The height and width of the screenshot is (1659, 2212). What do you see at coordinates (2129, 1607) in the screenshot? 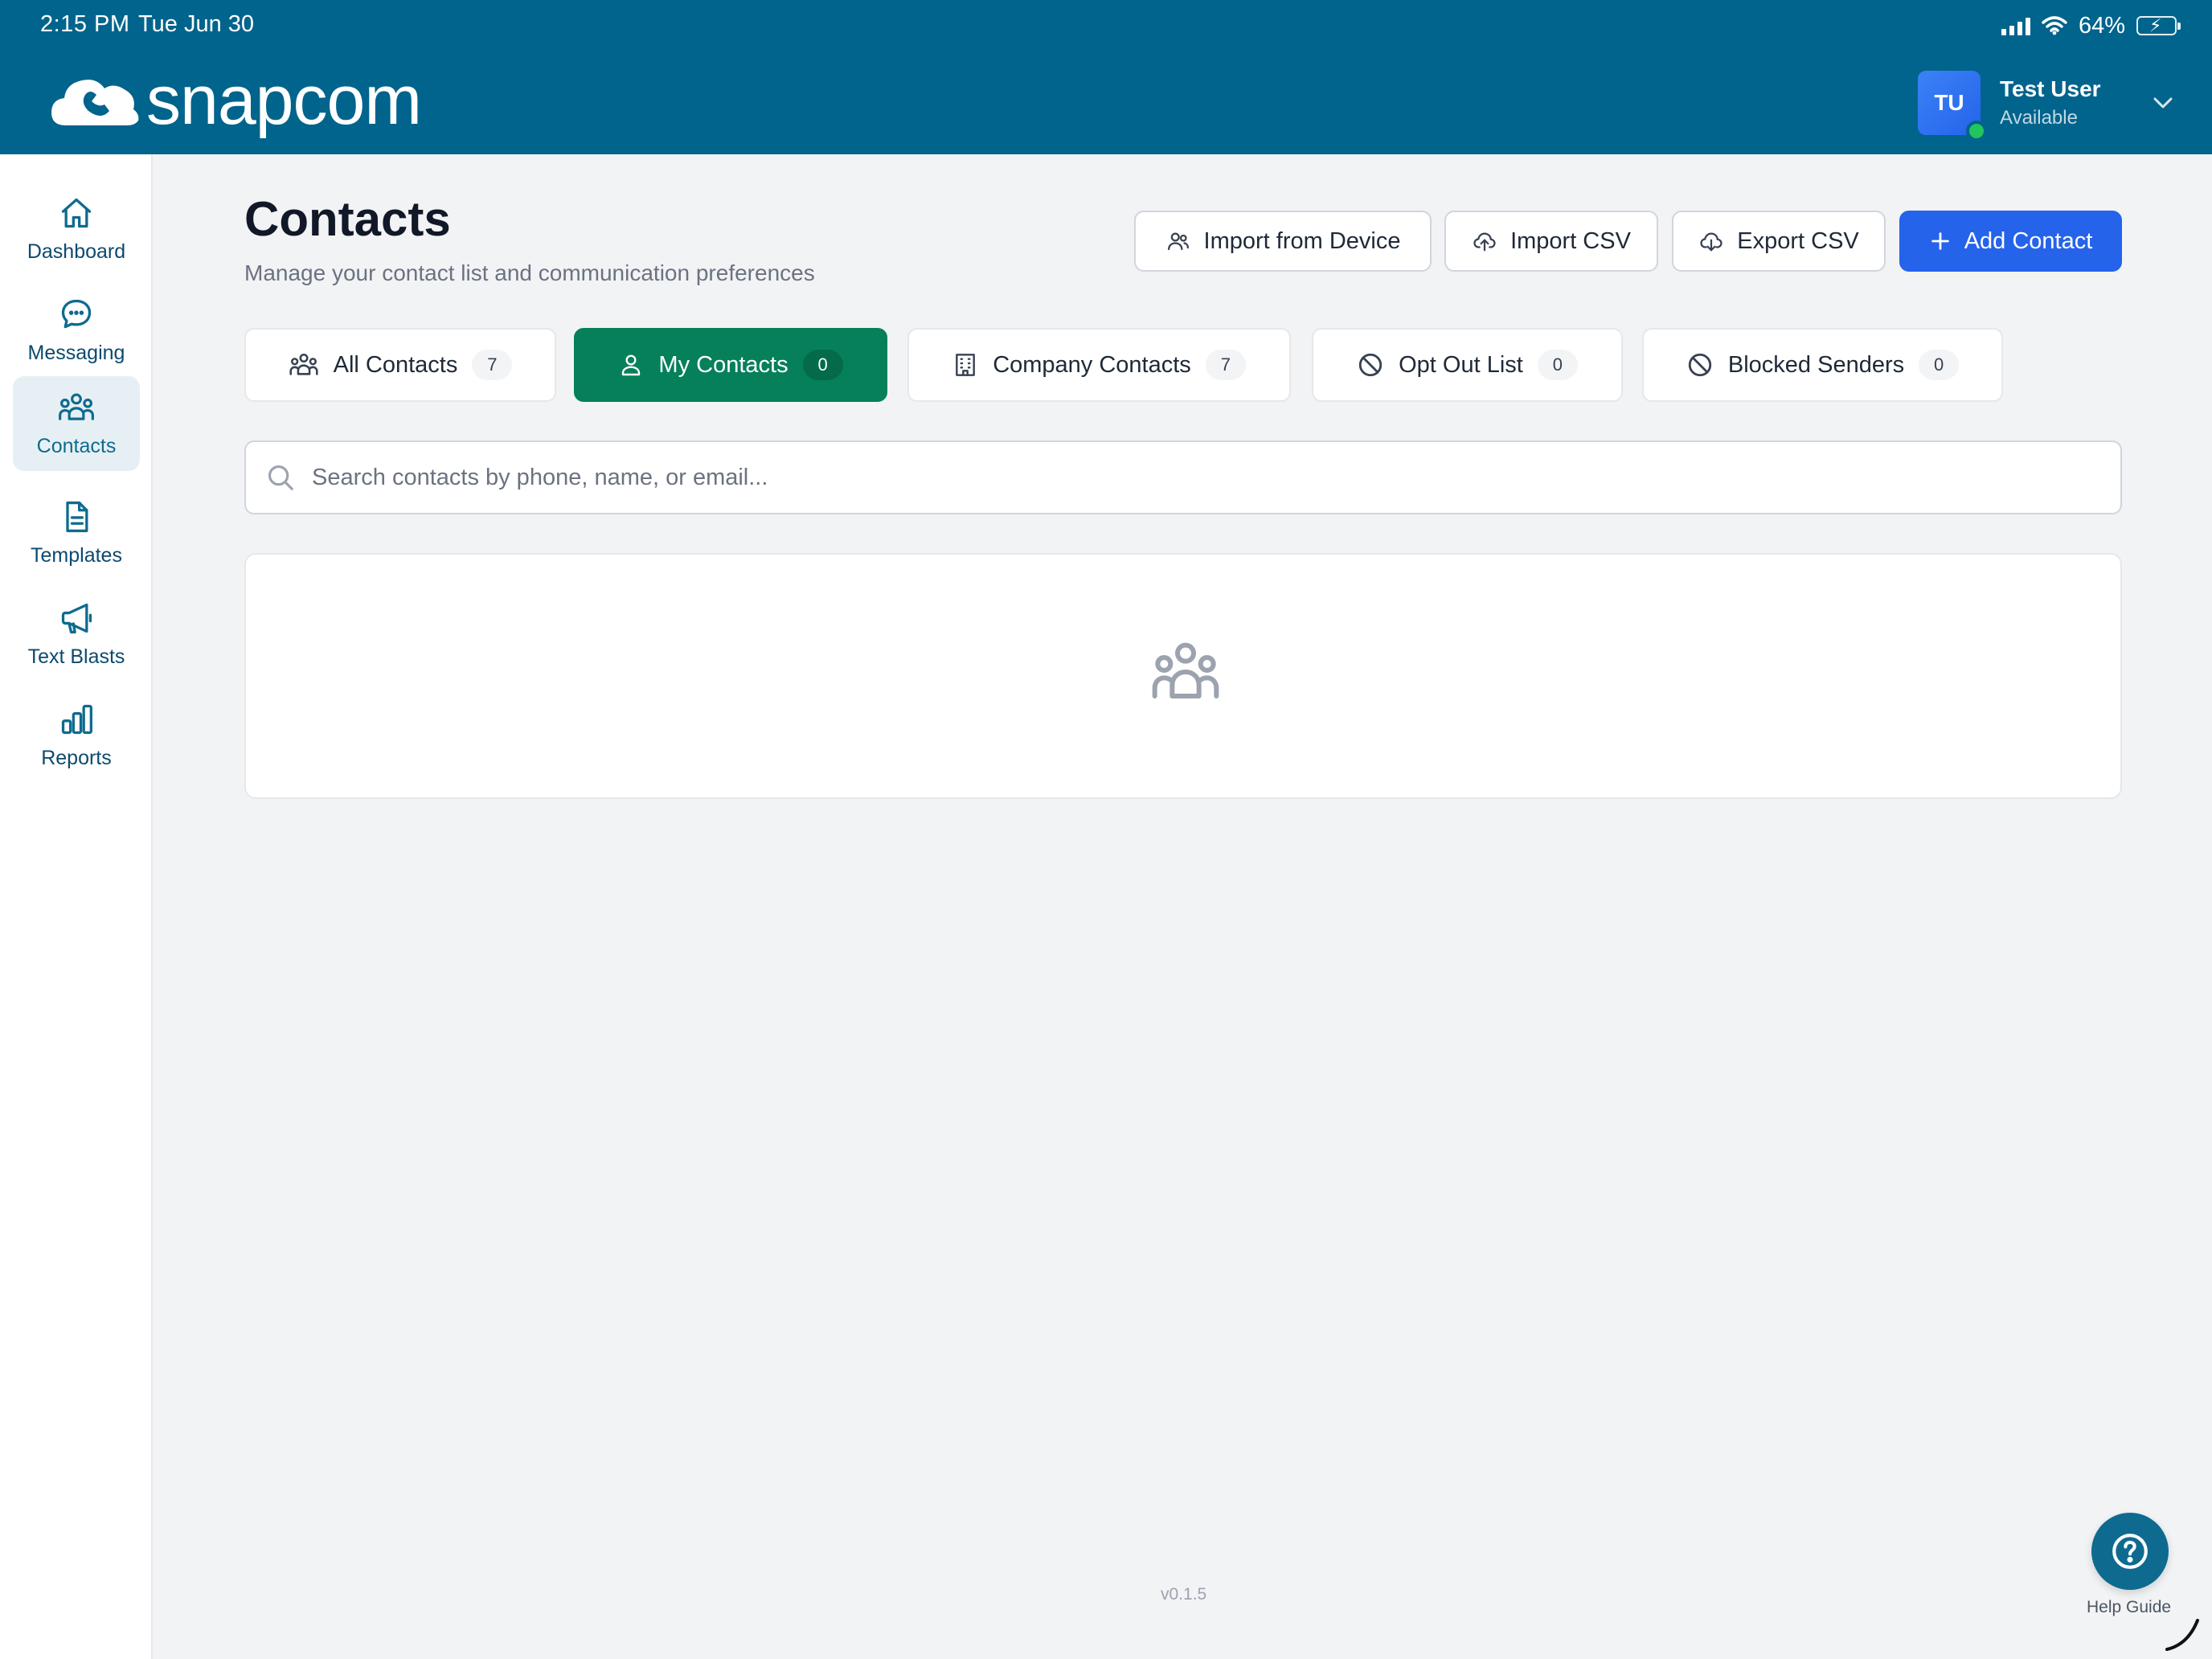
I see `help-guide-label: Help Guide` at bounding box center [2129, 1607].